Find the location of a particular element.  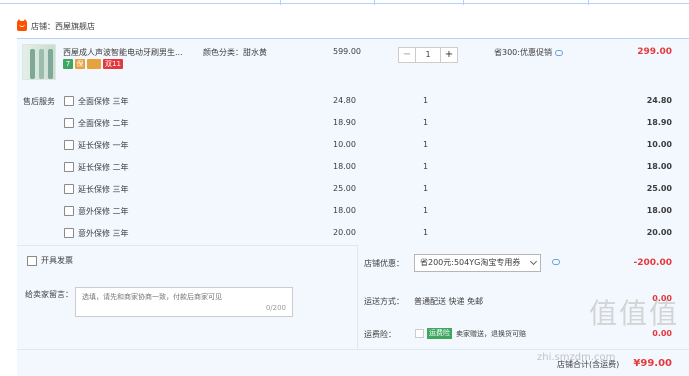

coupon-amount: -200.00 is located at coordinates (652, 263).